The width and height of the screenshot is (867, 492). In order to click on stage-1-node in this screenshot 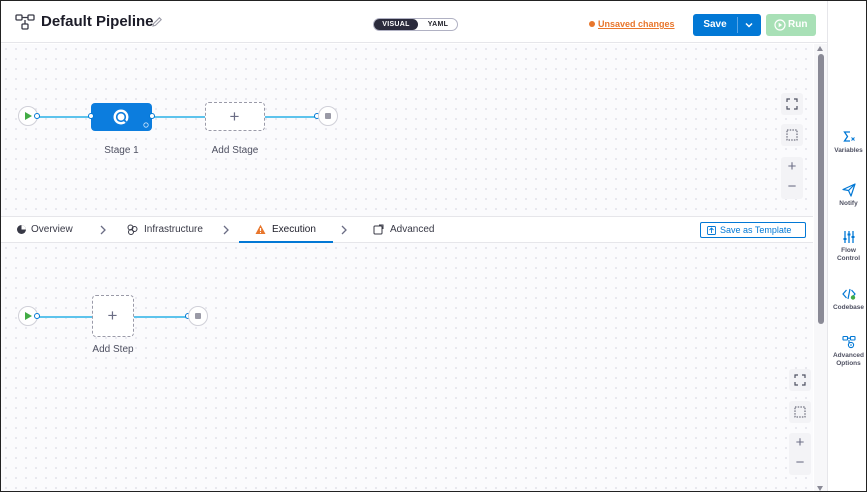, I will do `click(121, 117)`.